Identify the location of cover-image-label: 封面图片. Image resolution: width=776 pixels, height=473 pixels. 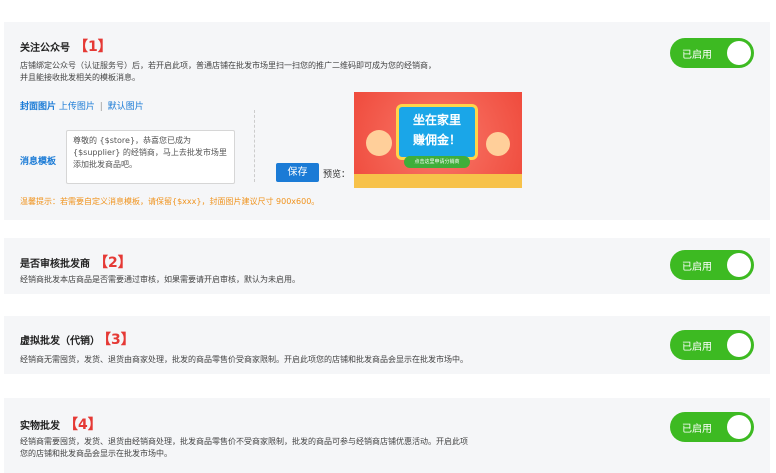
(38, 107).